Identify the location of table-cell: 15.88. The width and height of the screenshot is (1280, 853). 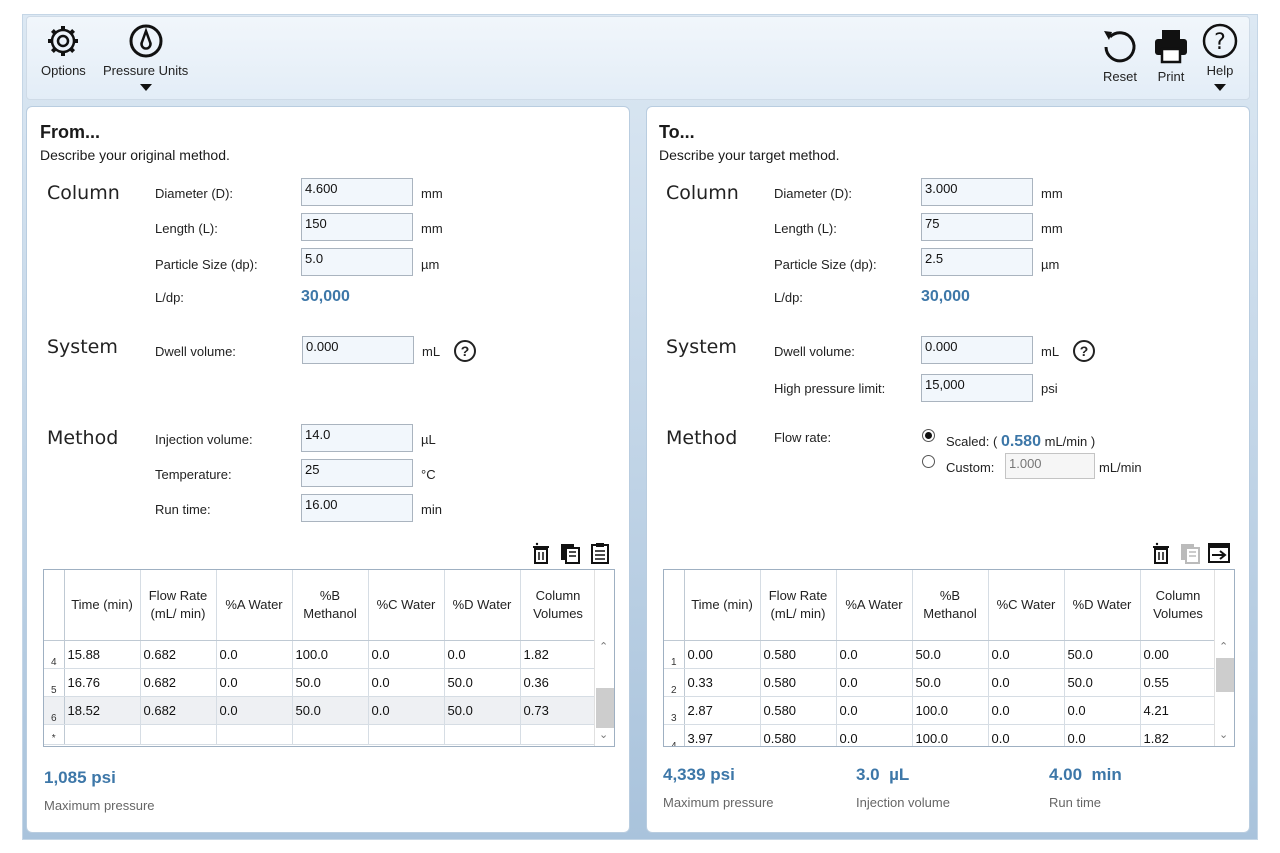
(102, 654).